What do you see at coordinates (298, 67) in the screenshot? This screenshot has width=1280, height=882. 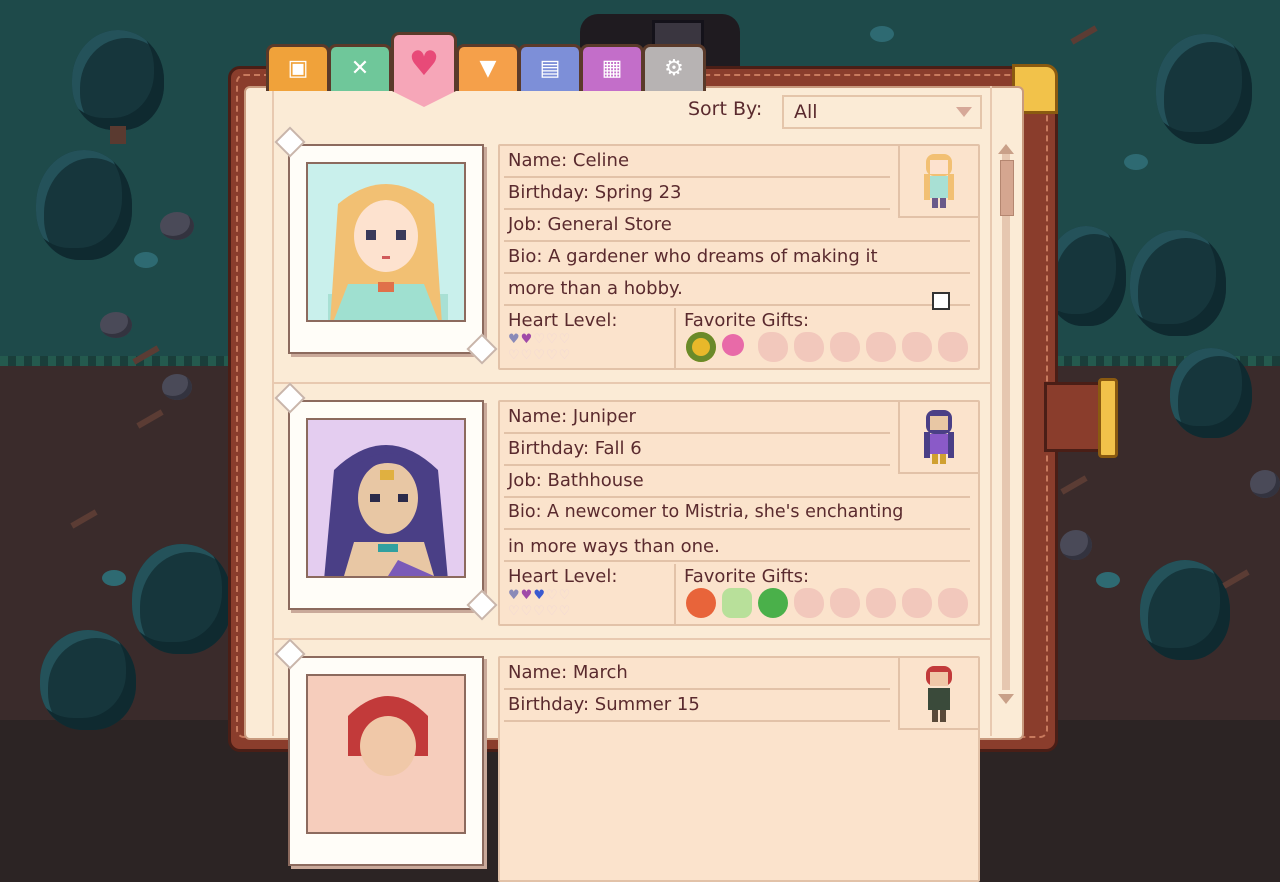 I see `tab-inventory: ▣` at bounding box center [298, 67].